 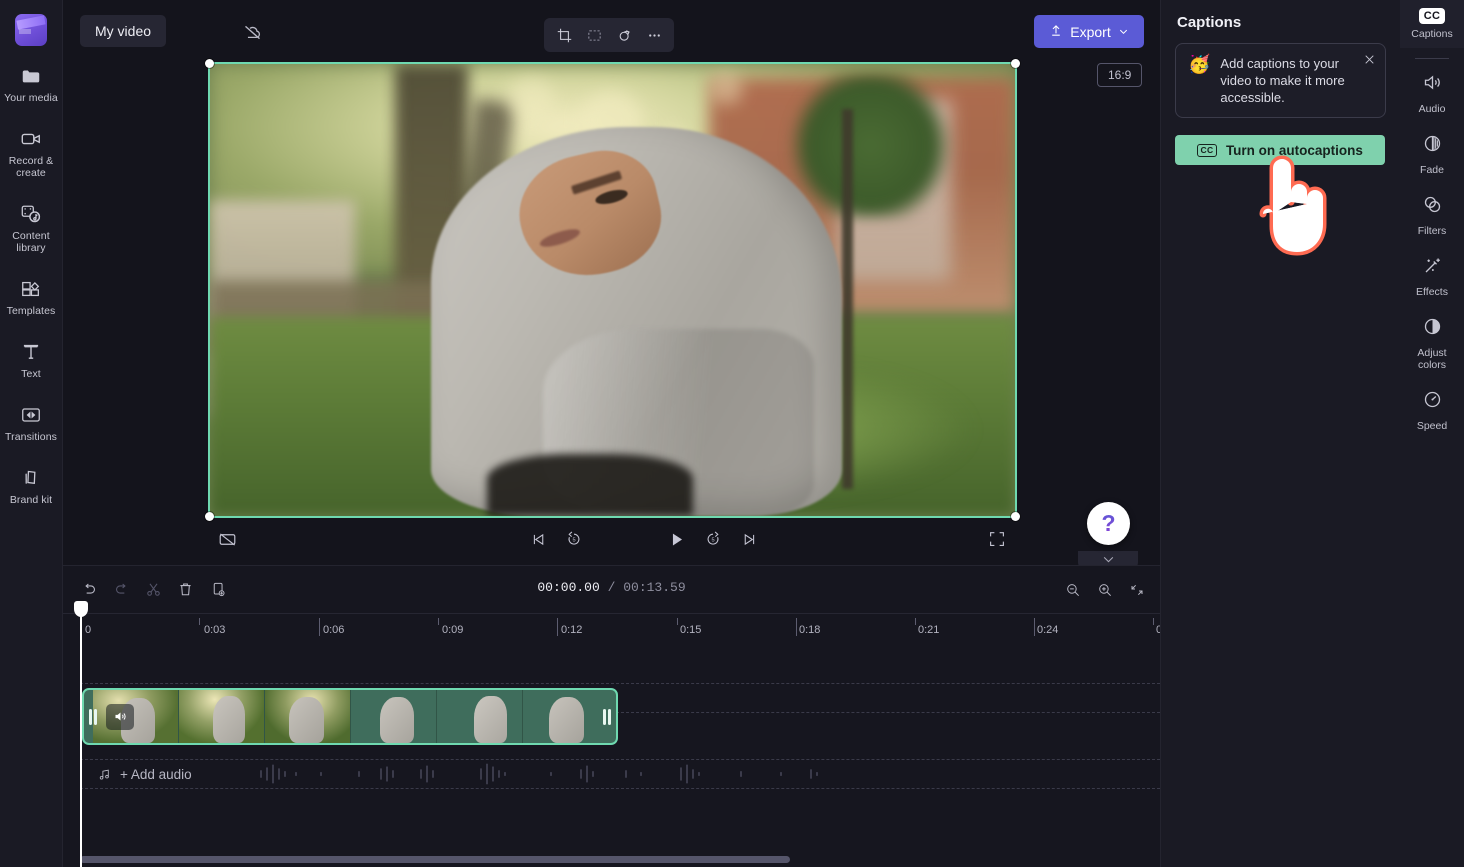 I want to click on zoom-in-icon, so click(x=1104, y=589).